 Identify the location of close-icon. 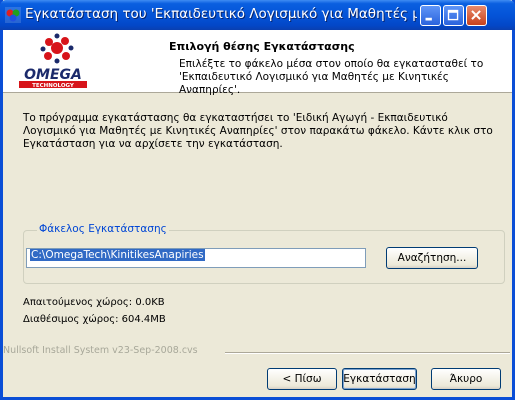
(476, 15).